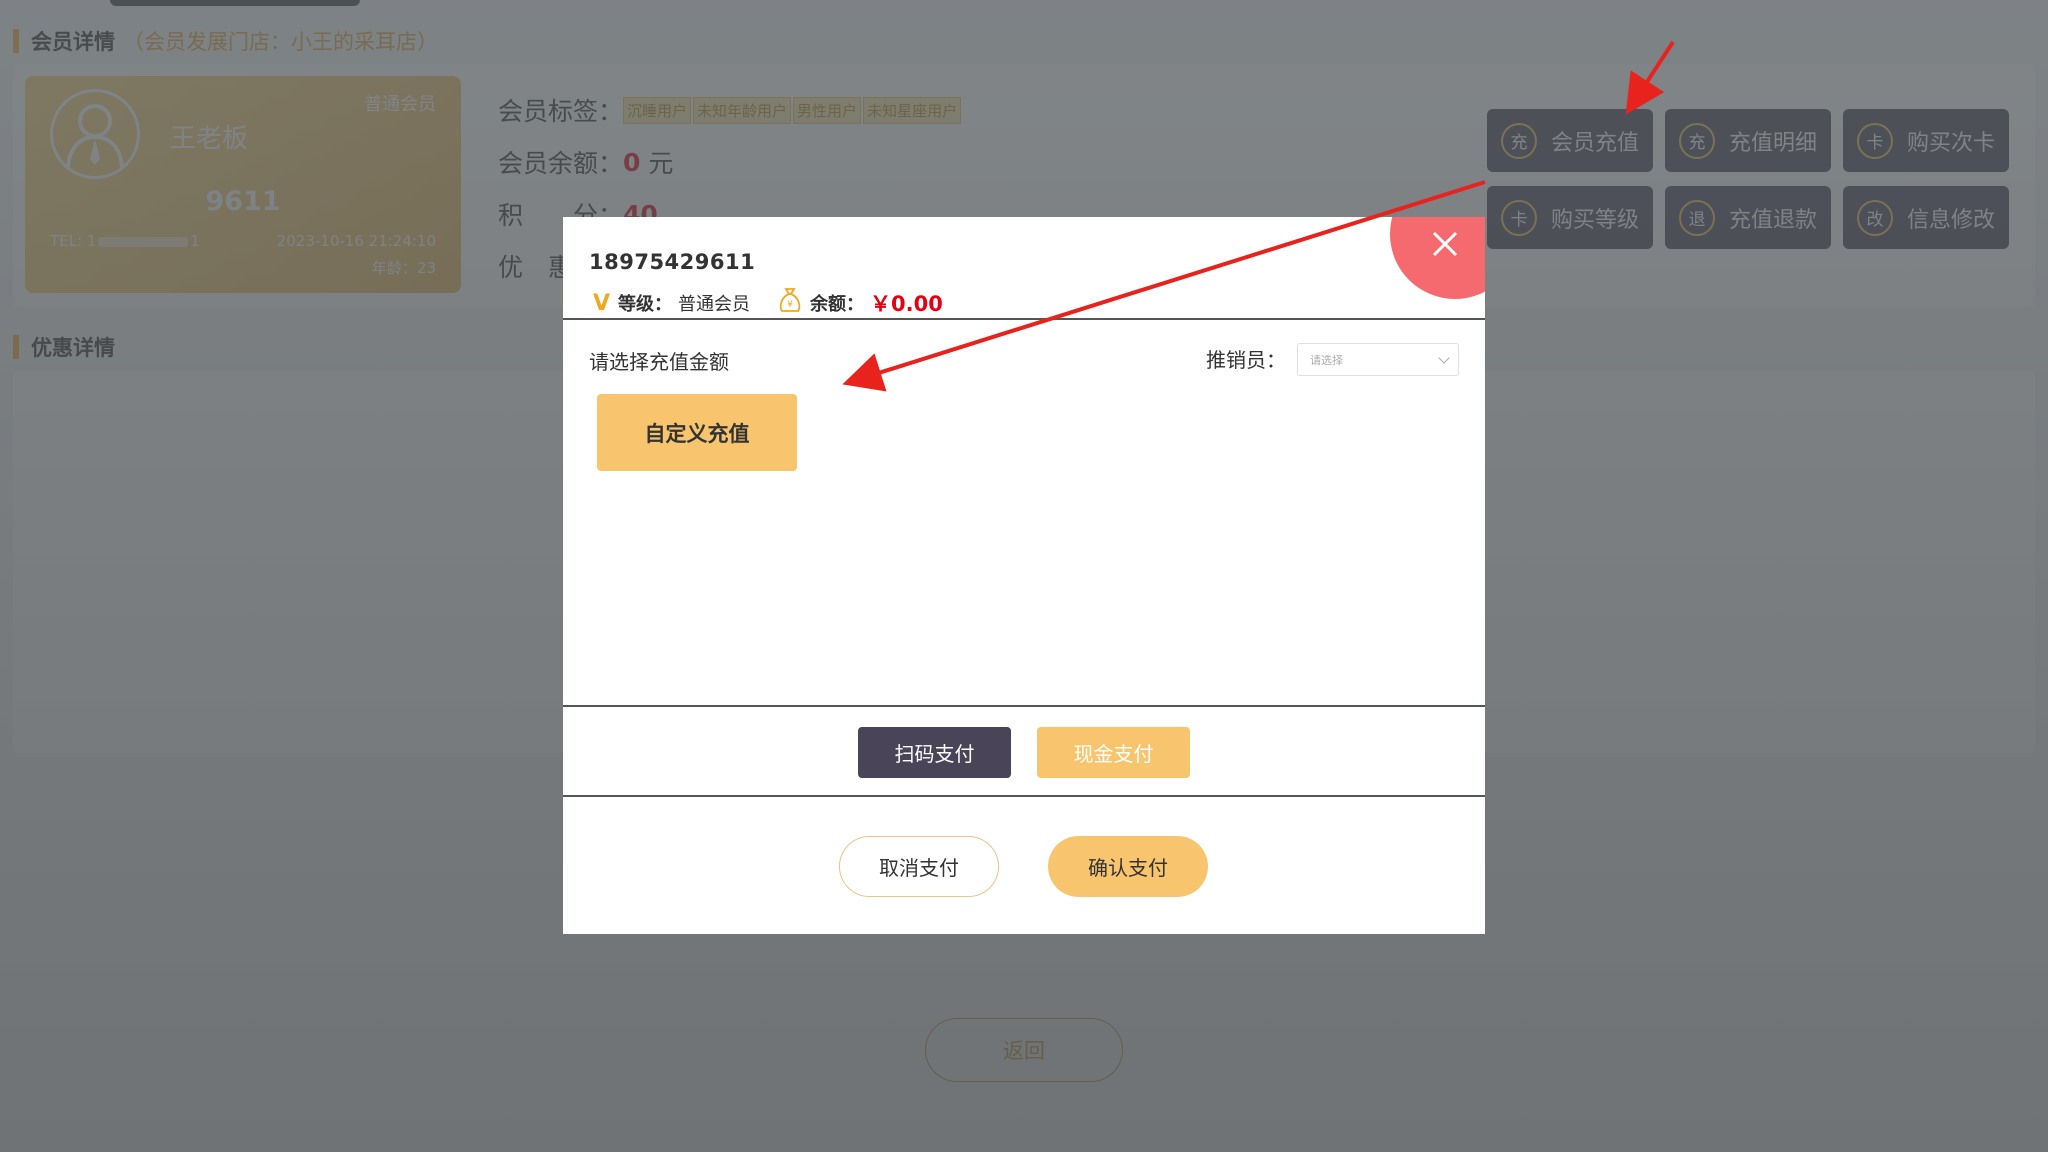 Image resolution: width=2048 pixels, height=1152 pixels. Describe the element at coordinates (1696, 217) in the screenshot. I see `refund-icon: 退` at that location.